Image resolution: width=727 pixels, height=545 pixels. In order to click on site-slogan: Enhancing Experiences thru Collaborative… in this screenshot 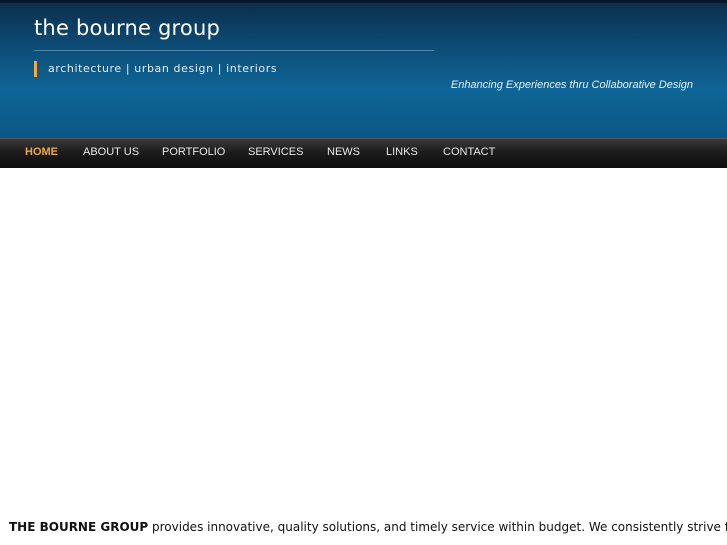, I will do `click(571, 85)`.